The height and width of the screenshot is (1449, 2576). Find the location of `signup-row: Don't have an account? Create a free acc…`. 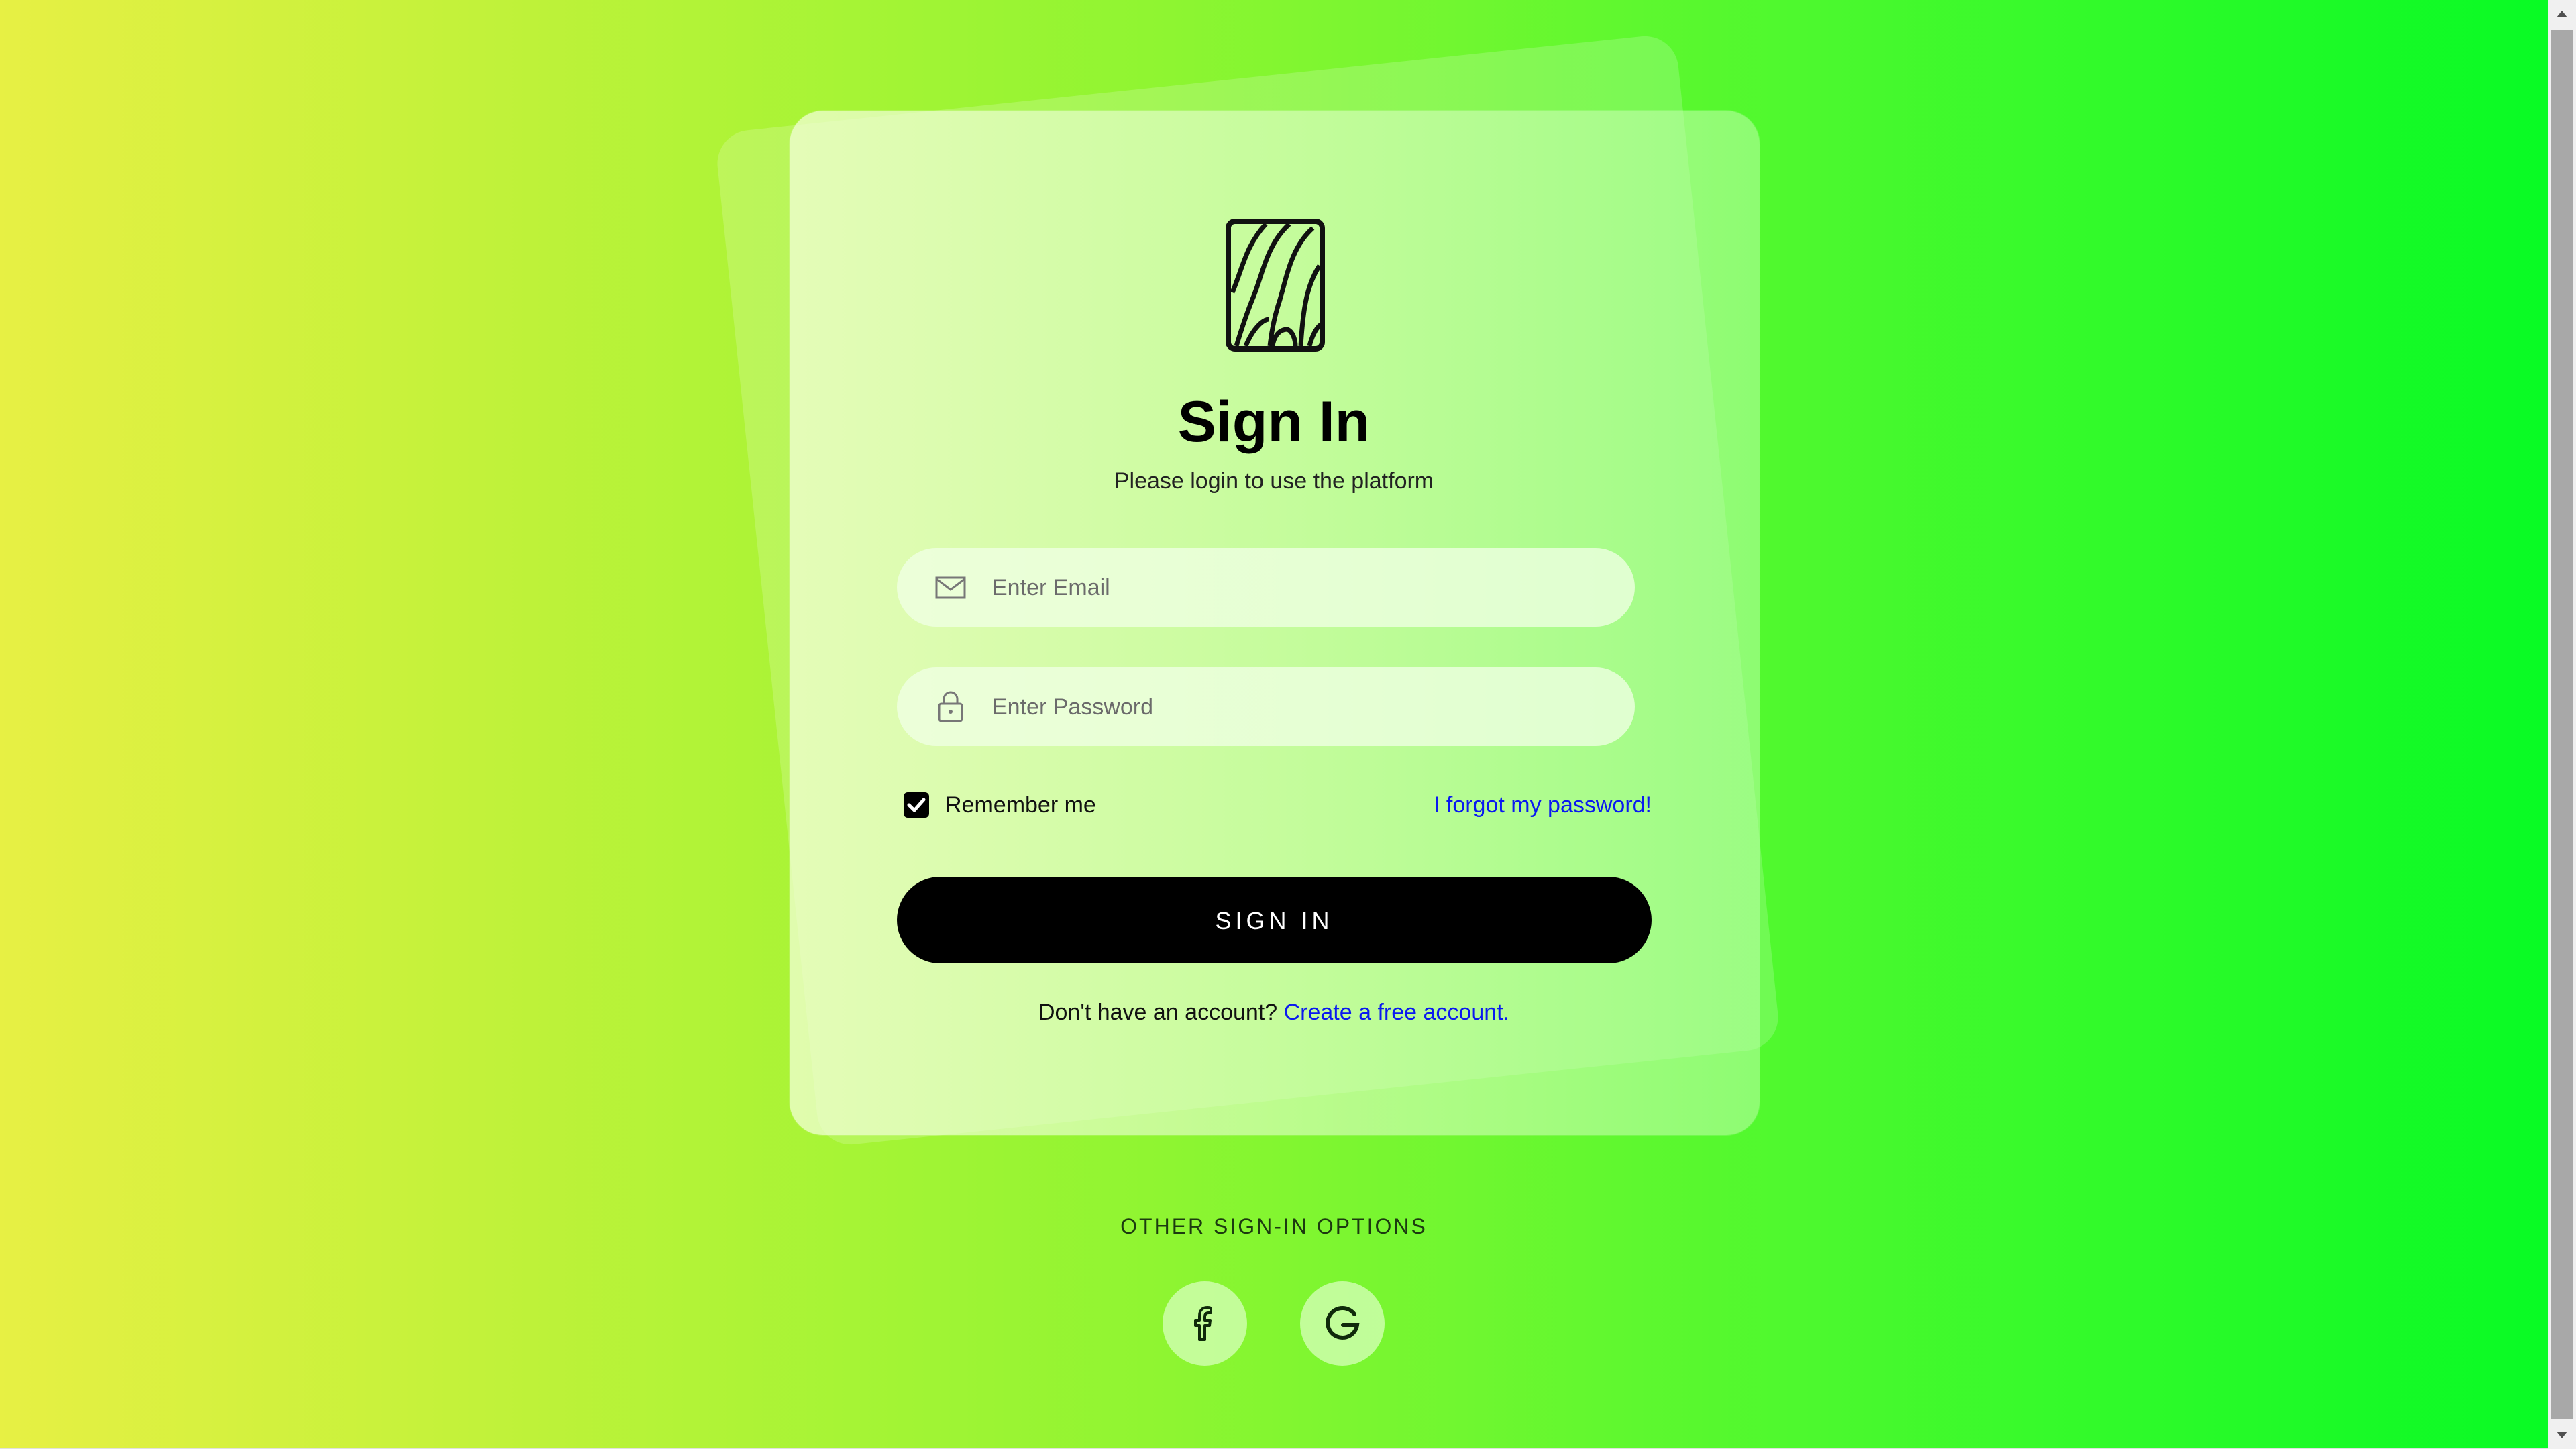

signup-row: Don't have an account? Create a free acc… is located at coordinates (1274, 1013).